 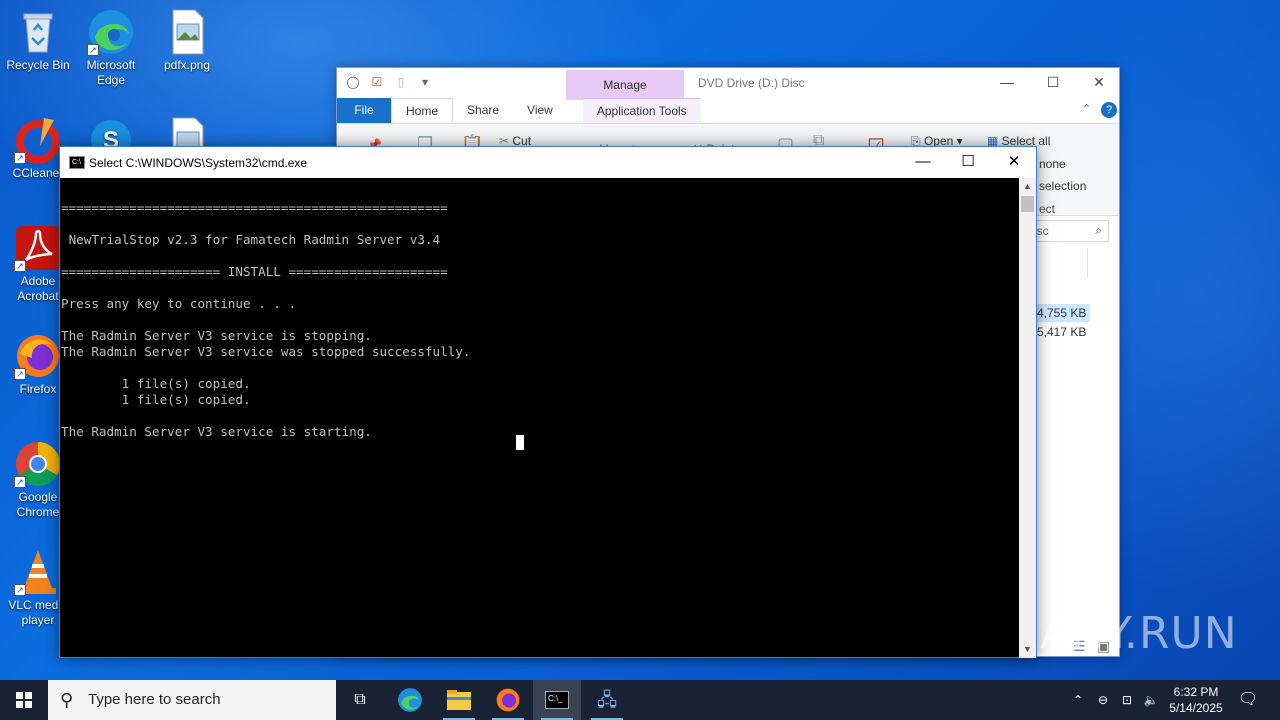 What do you see at coordinates (38, 248) in the screenshot?
I see `acrobat-icon: ↗` at bounding box center [38, 248].